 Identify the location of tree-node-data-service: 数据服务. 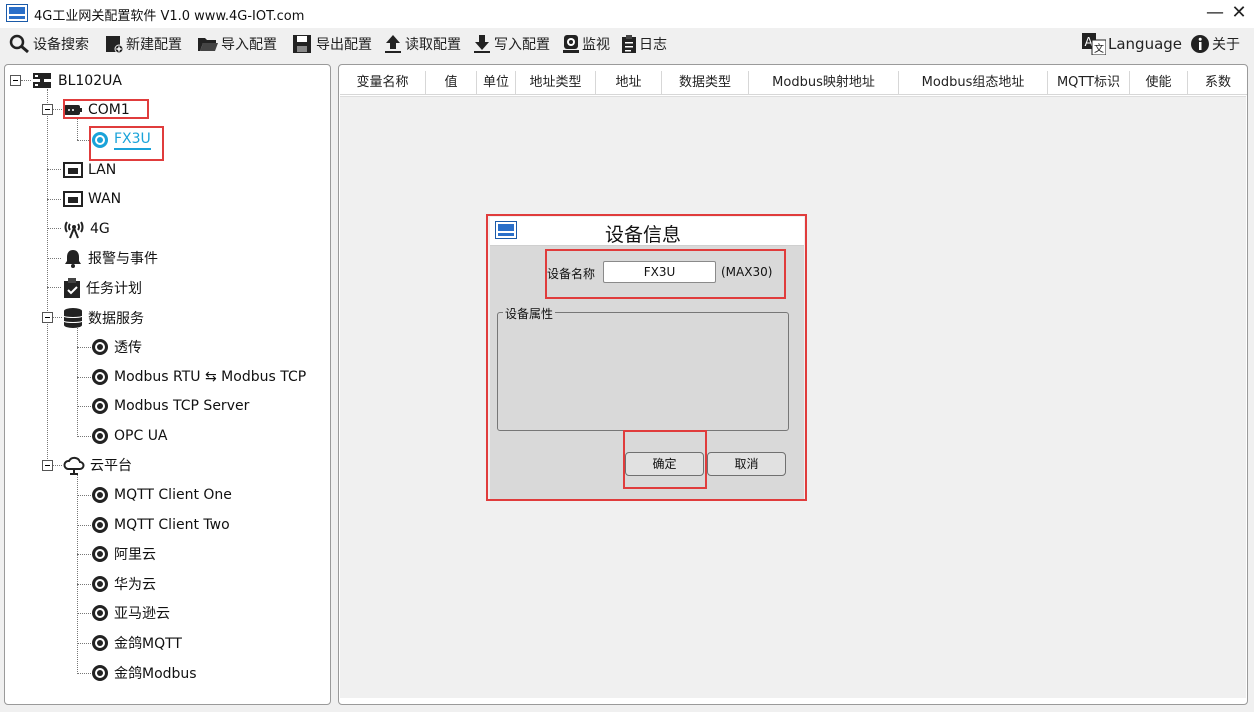
(103, 318).